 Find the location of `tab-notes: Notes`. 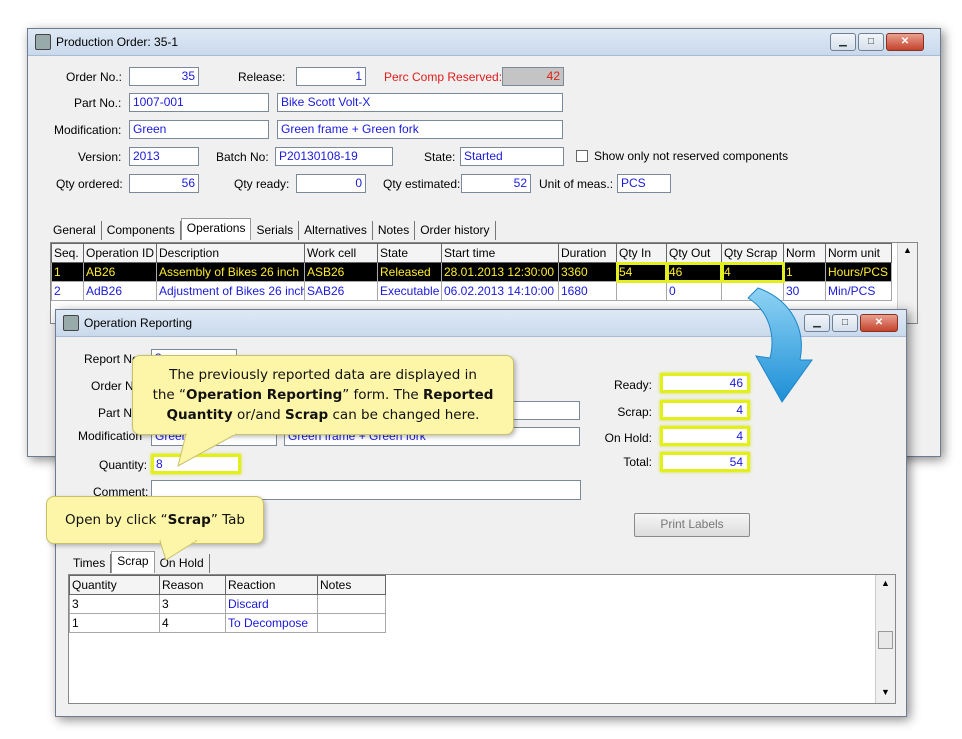

tab-notes: Notes is located at coordinates (394, 230).